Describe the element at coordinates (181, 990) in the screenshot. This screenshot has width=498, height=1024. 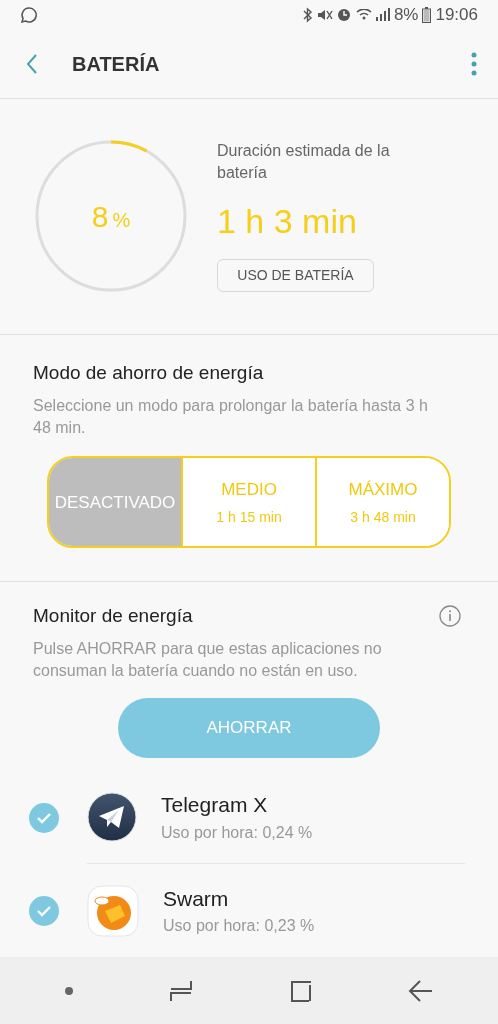
I see `recent-apps-icon` at that location.